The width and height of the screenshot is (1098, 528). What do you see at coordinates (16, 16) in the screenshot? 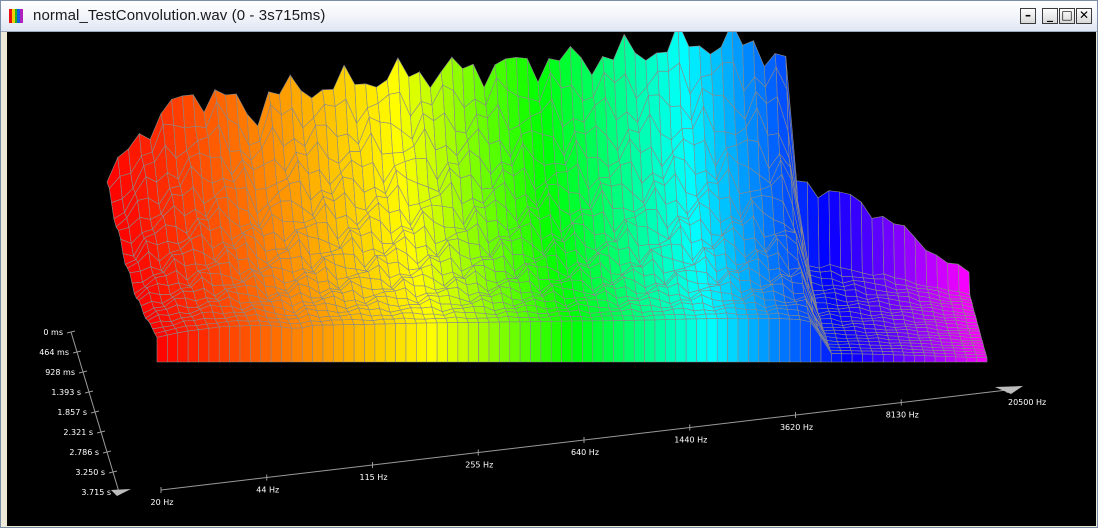
I see `color-bars-icon` at bounding box center [16, 16].